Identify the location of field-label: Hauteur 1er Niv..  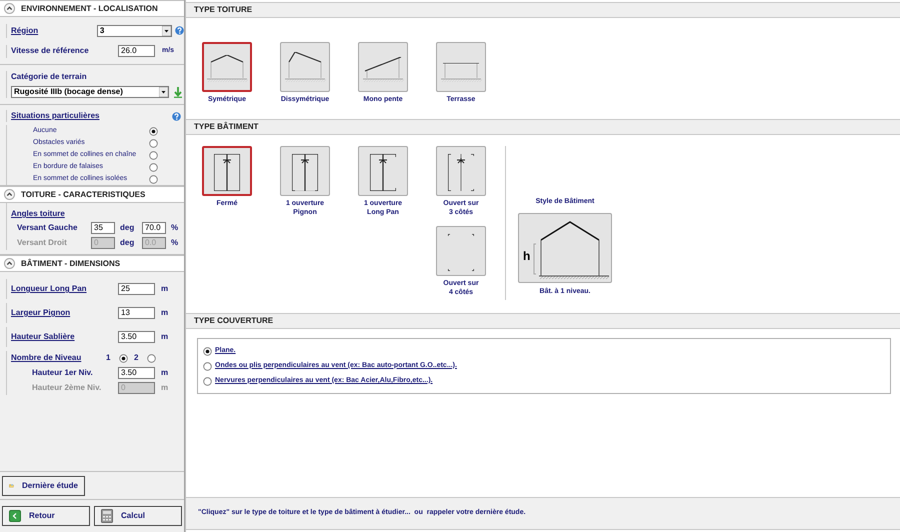
(62, 373).